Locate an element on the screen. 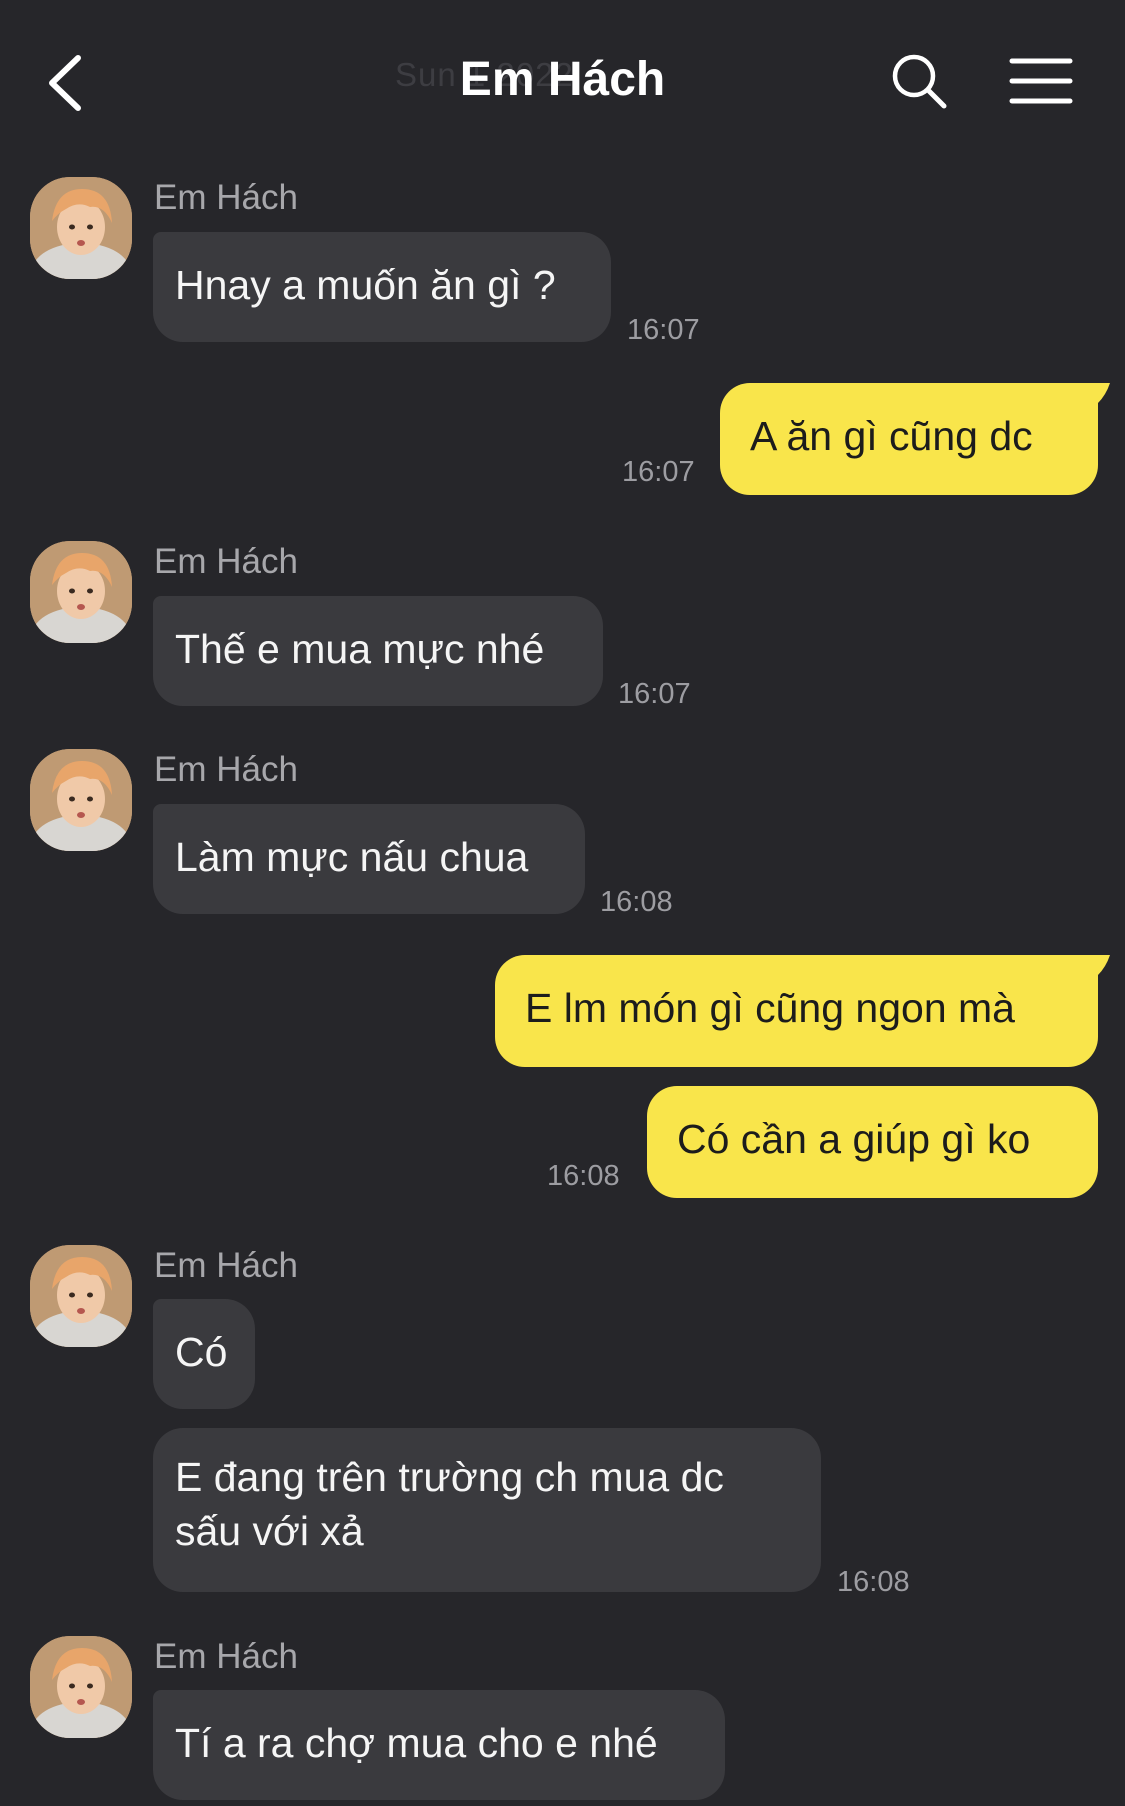 This screenshot has height=1806, width=1125. message-text: Tí a ra chợ mua cho e nhé is located at coordinates (416, 1743).